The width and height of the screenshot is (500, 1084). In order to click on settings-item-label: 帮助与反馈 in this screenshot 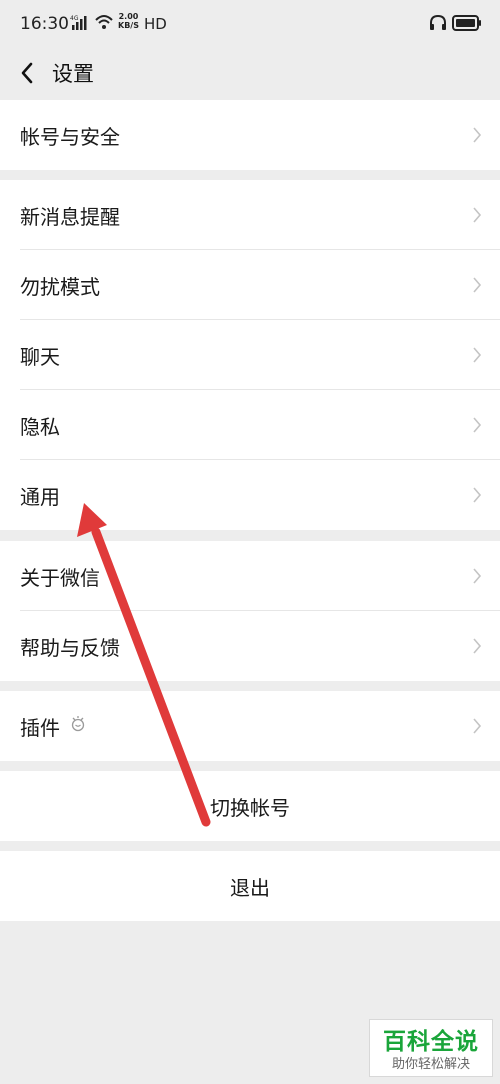, I will do `click(70, 647)`.